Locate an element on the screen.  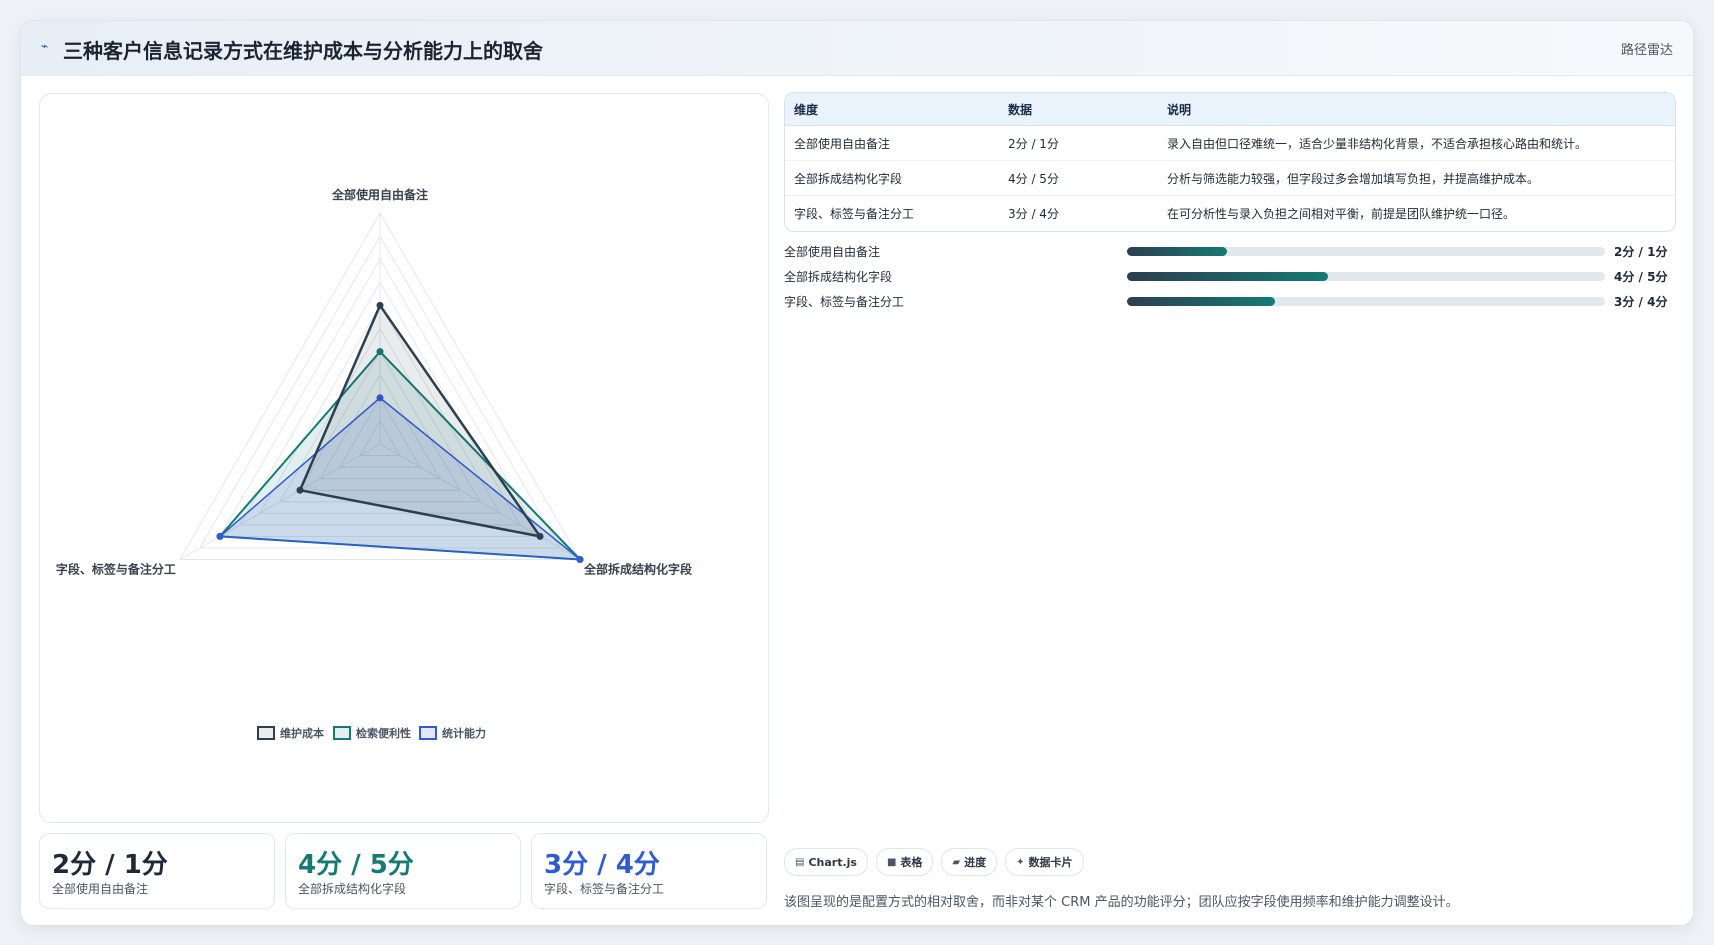
table-cell: 字段、标签与备注分工 is located at coordinates (854, 213).